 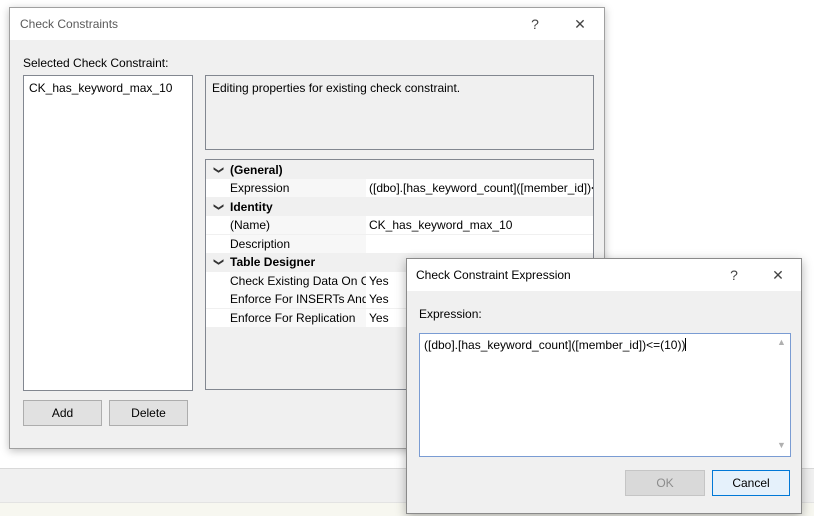 What do you see at coordinates (298, 281) in the screenshot?
I see `property-name: Check Existing Data On Cr` at bounding box center [298, 281].